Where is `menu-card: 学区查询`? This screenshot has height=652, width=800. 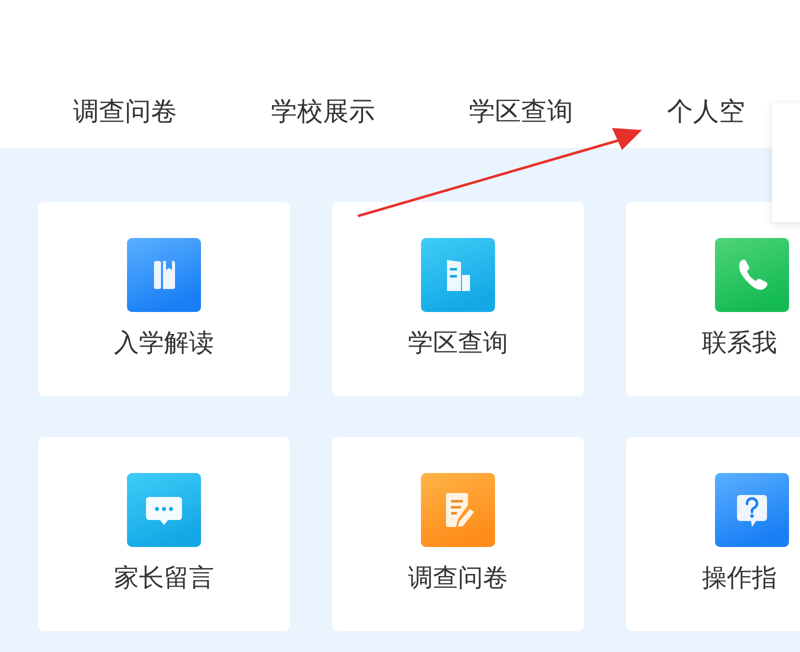
menu-card: 学区查询 is located at coordinates (458, 299).